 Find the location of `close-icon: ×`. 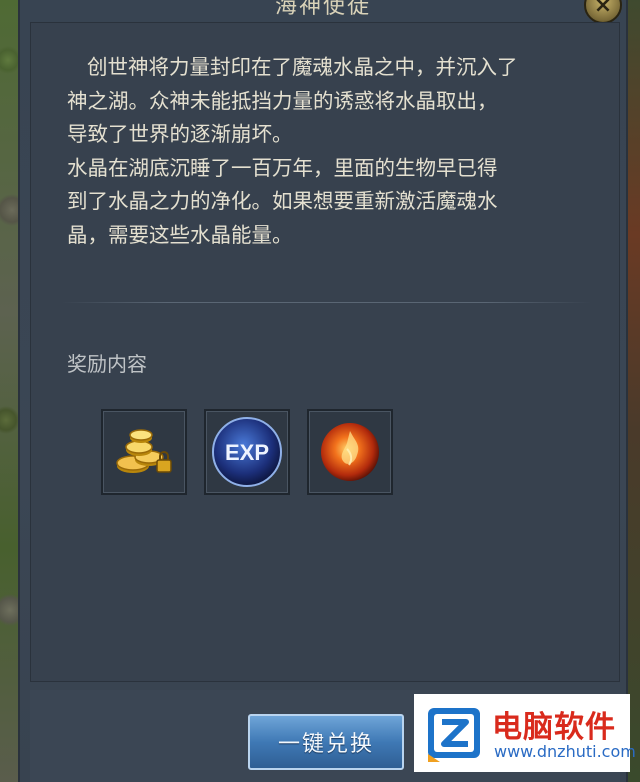

close-icon: × is located at coordinates (603, 9).